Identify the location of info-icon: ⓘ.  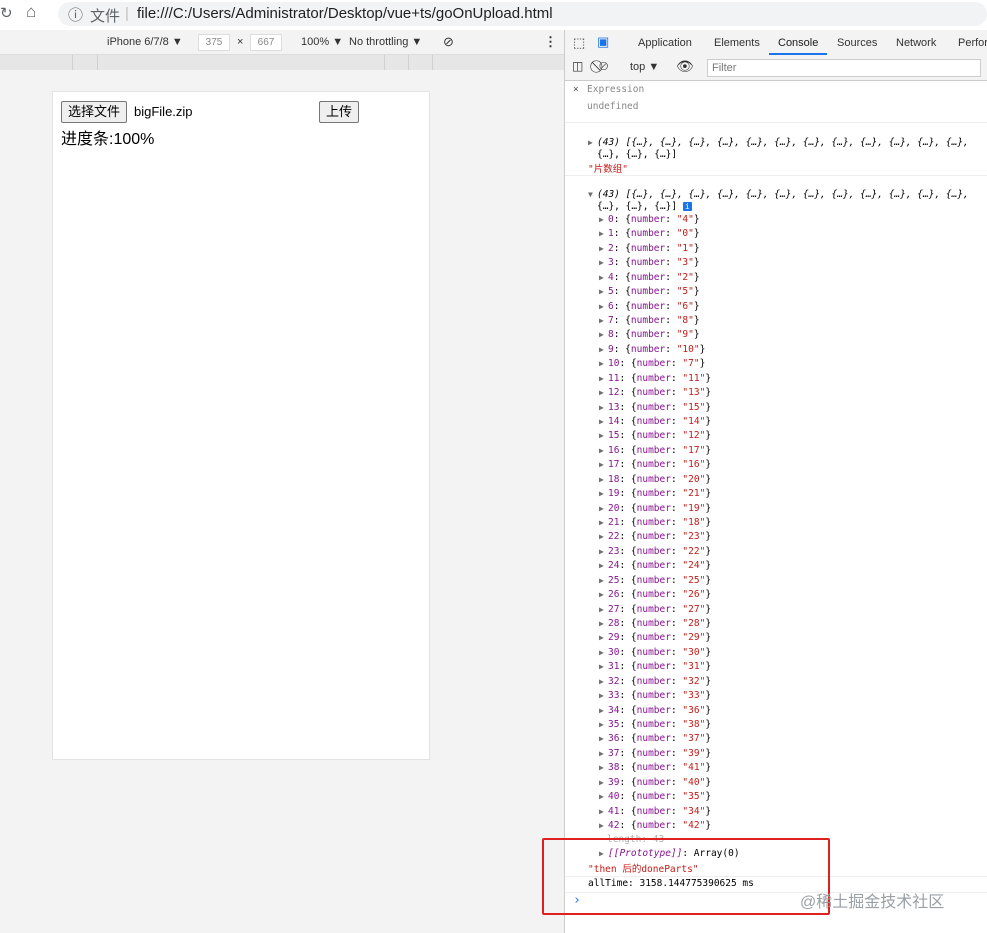
(75, 14).